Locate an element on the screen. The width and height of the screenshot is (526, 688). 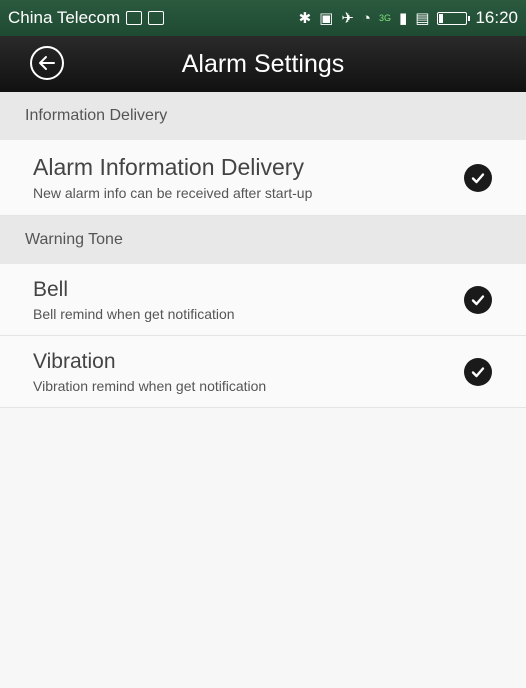
back-arrow-icon is located at coordinates (47, 63).